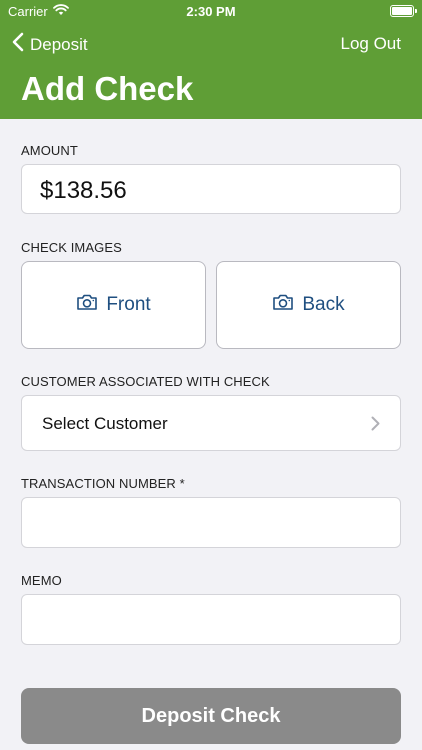  Describe the element at coordinates (49, 150) in the screenshot. I see `amount-label: AMOUNT` at that location.